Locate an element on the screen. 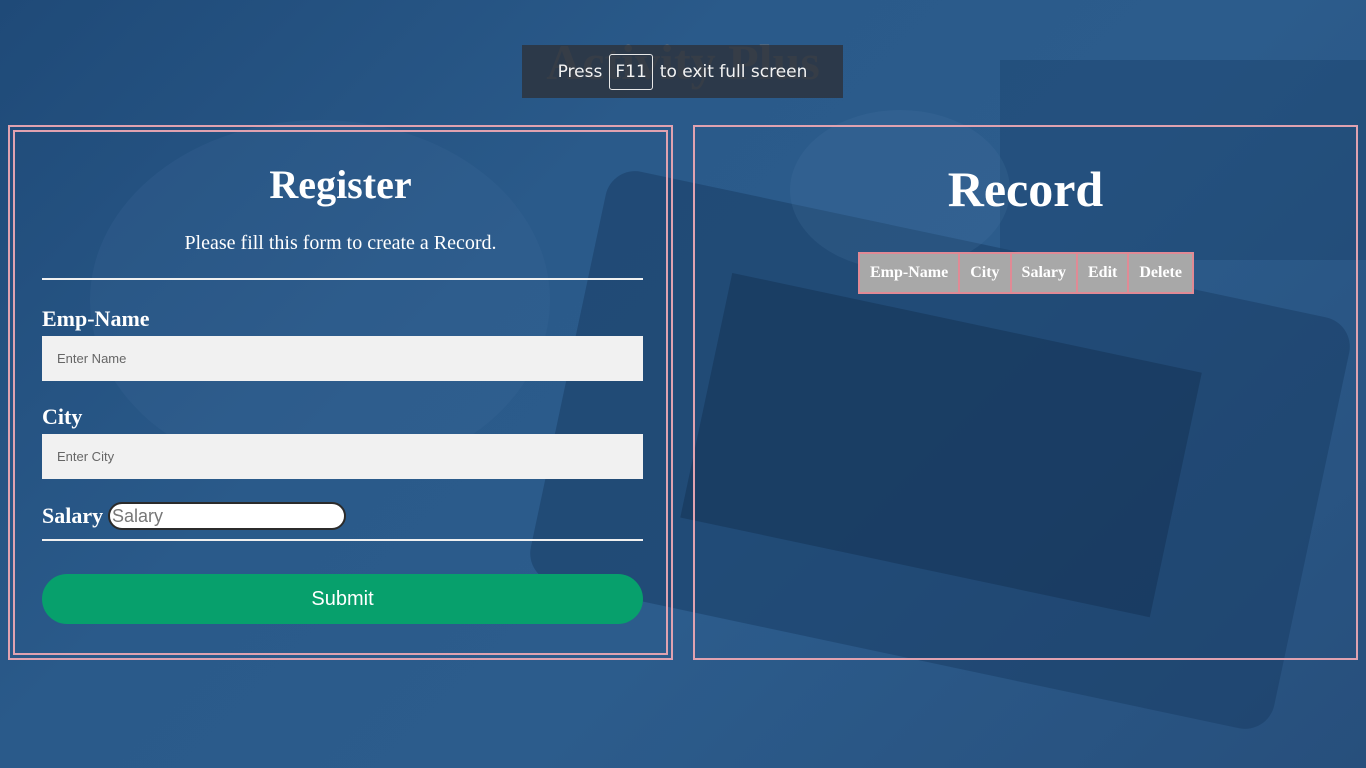  salary-label: Salary is located at coordinates (73, 515).